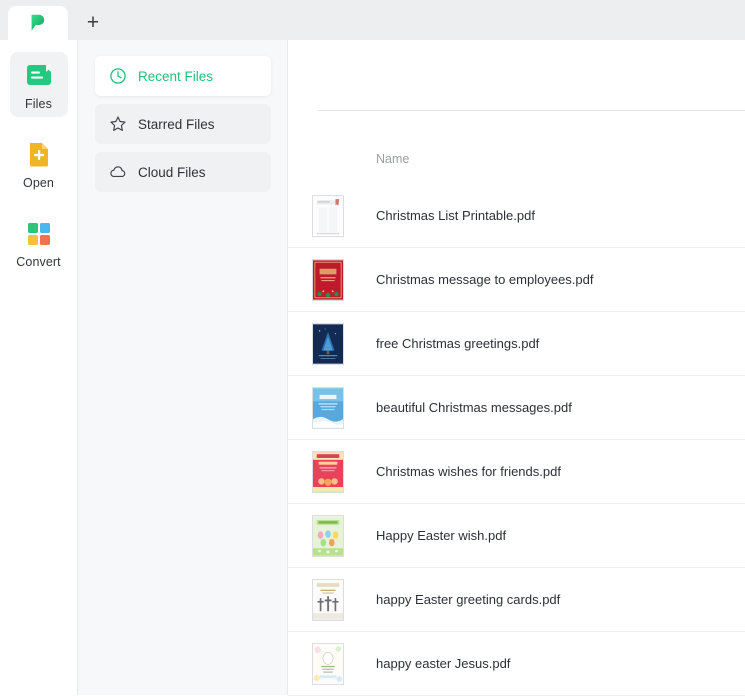 The image size is (745, 696). What do you see at coordinates (455, 215) in the screenshot?
I see `file-name: Christmas List Printable.pdf` at bounding box center [455, 215].